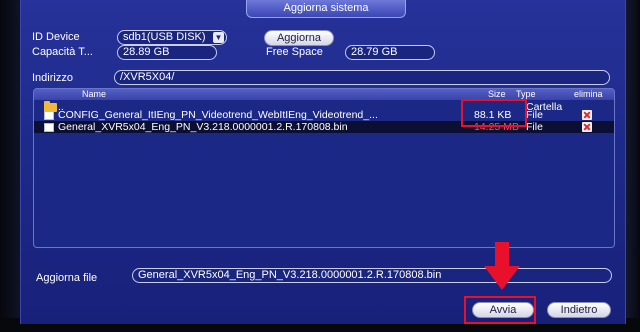 The height and width of the screenshot is (332, 640). I want to click on back-button: Indietro, so click(579, 310).